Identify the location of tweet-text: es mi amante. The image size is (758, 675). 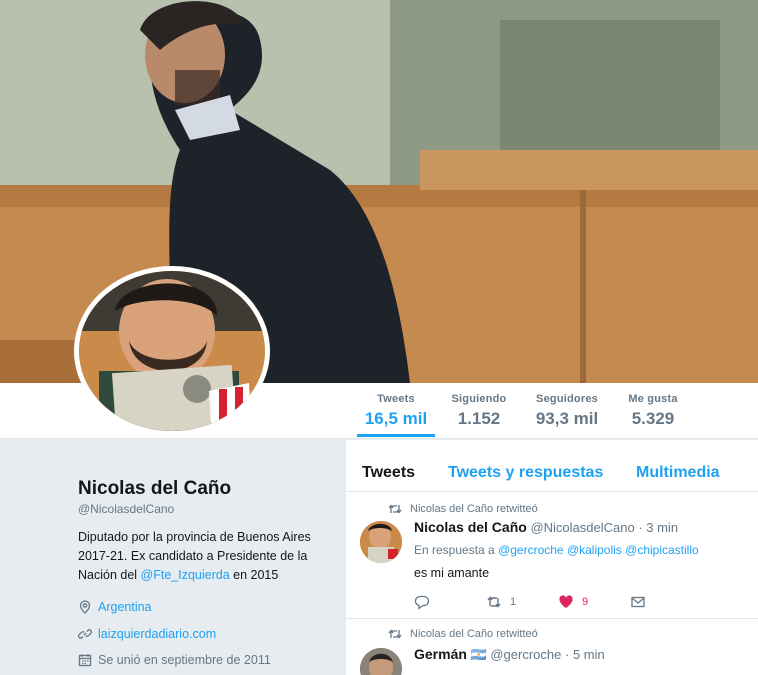
(452, 573).